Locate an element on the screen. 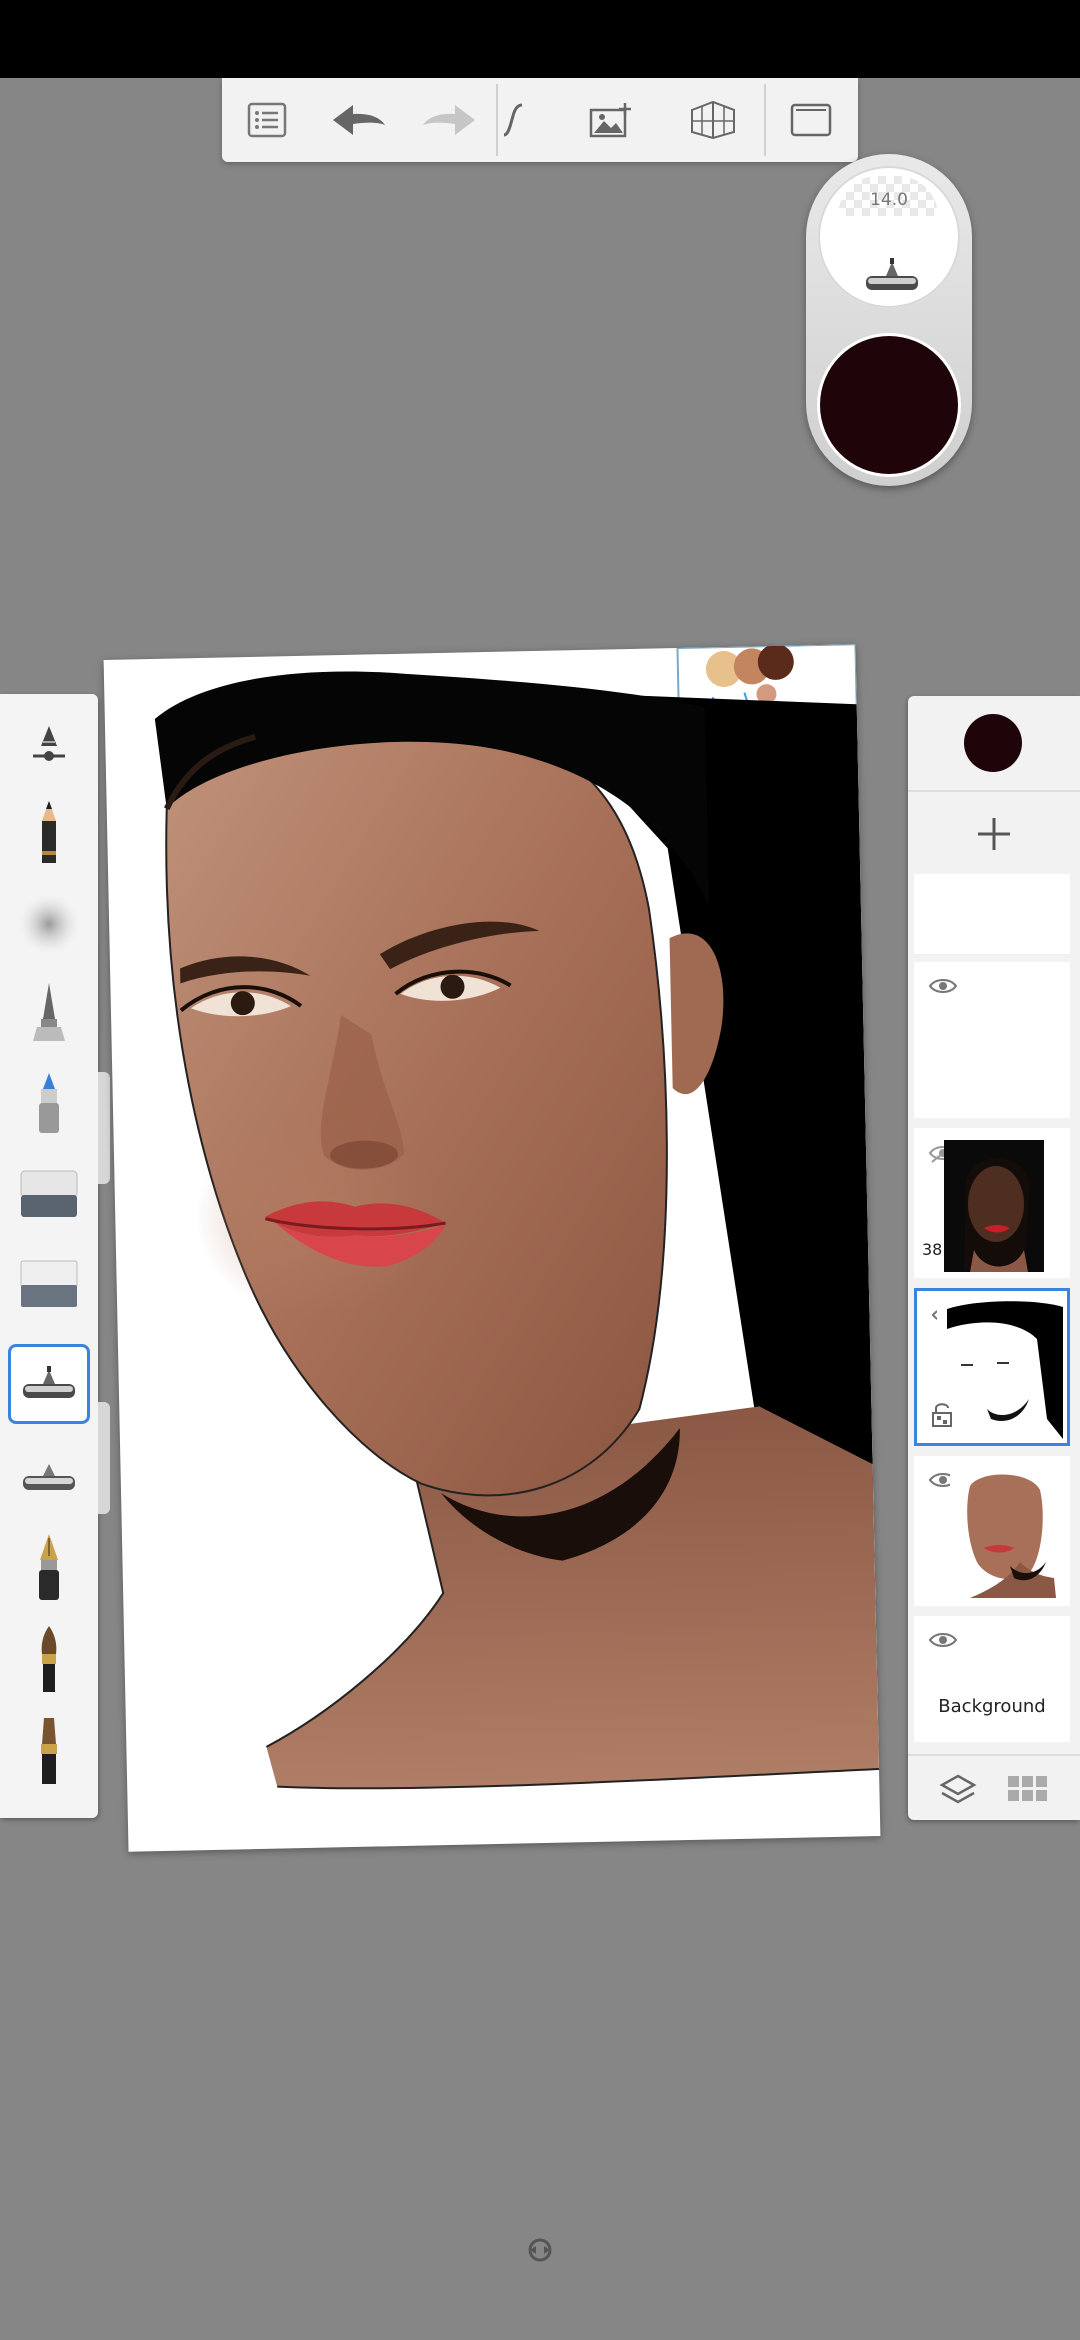  current-color-chip is located at coordinates (993, 743).